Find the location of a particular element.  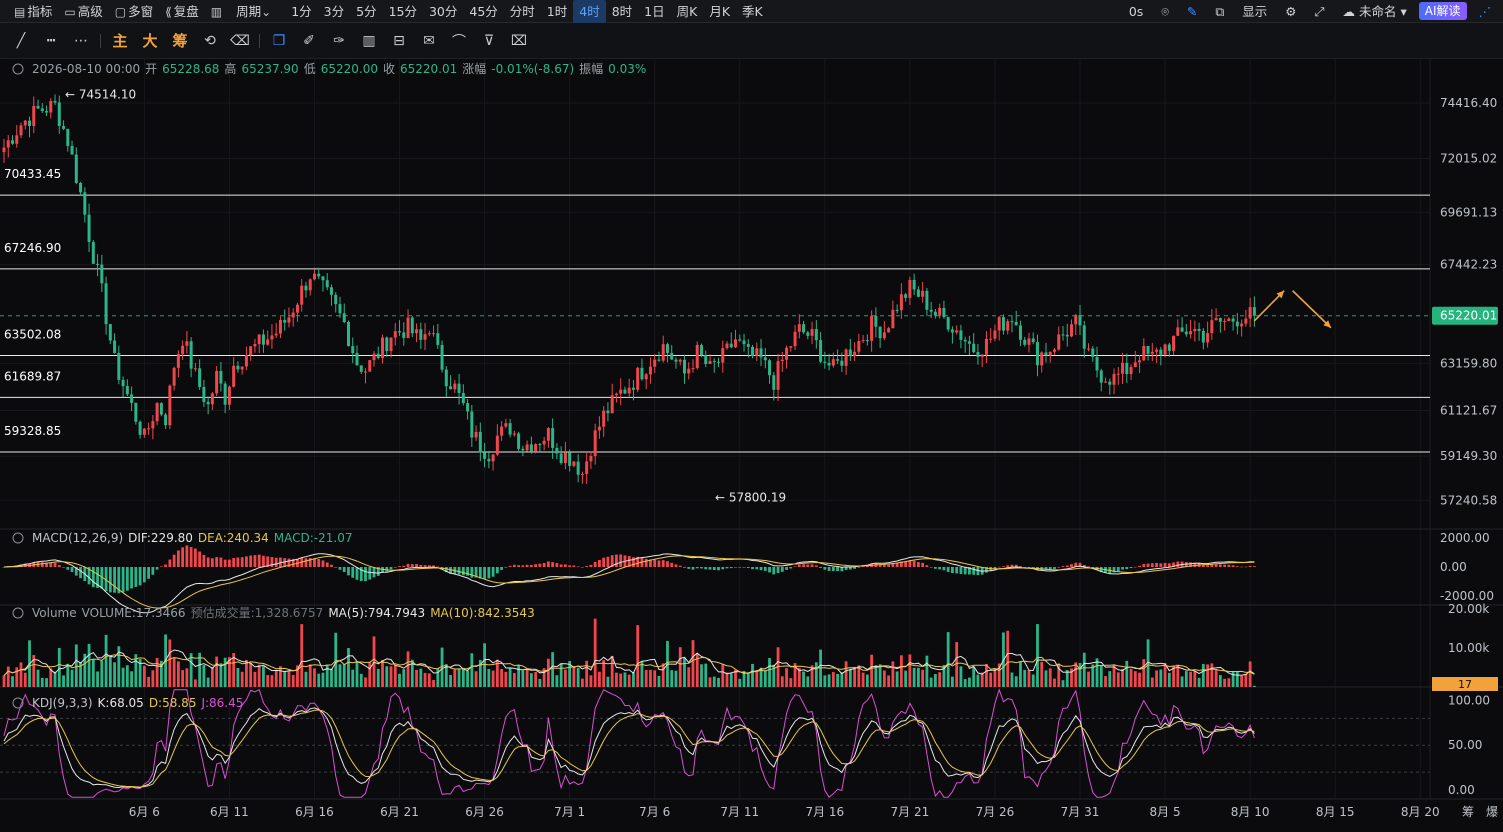

main-force-button: 主 is located at coordinates (120, 41).